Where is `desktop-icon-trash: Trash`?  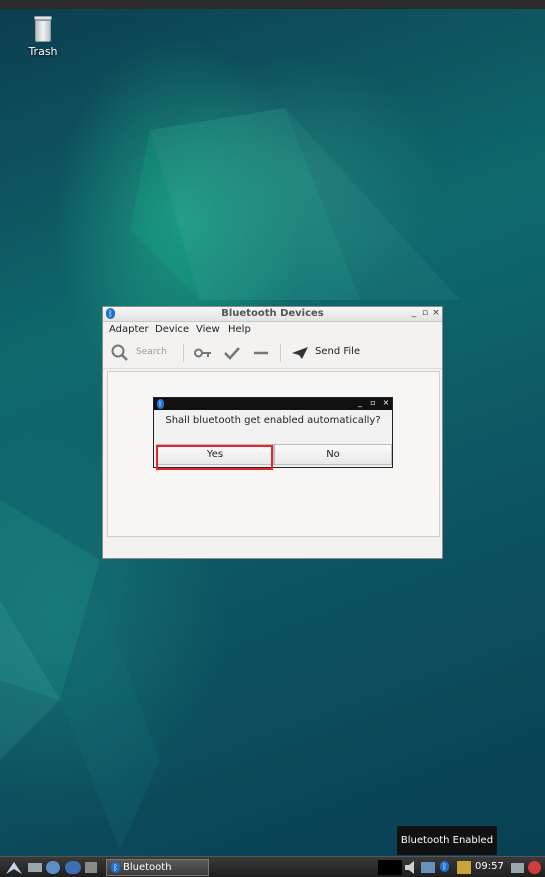
desktop-icon-trash: Trash is located at coordinates (43, 37).